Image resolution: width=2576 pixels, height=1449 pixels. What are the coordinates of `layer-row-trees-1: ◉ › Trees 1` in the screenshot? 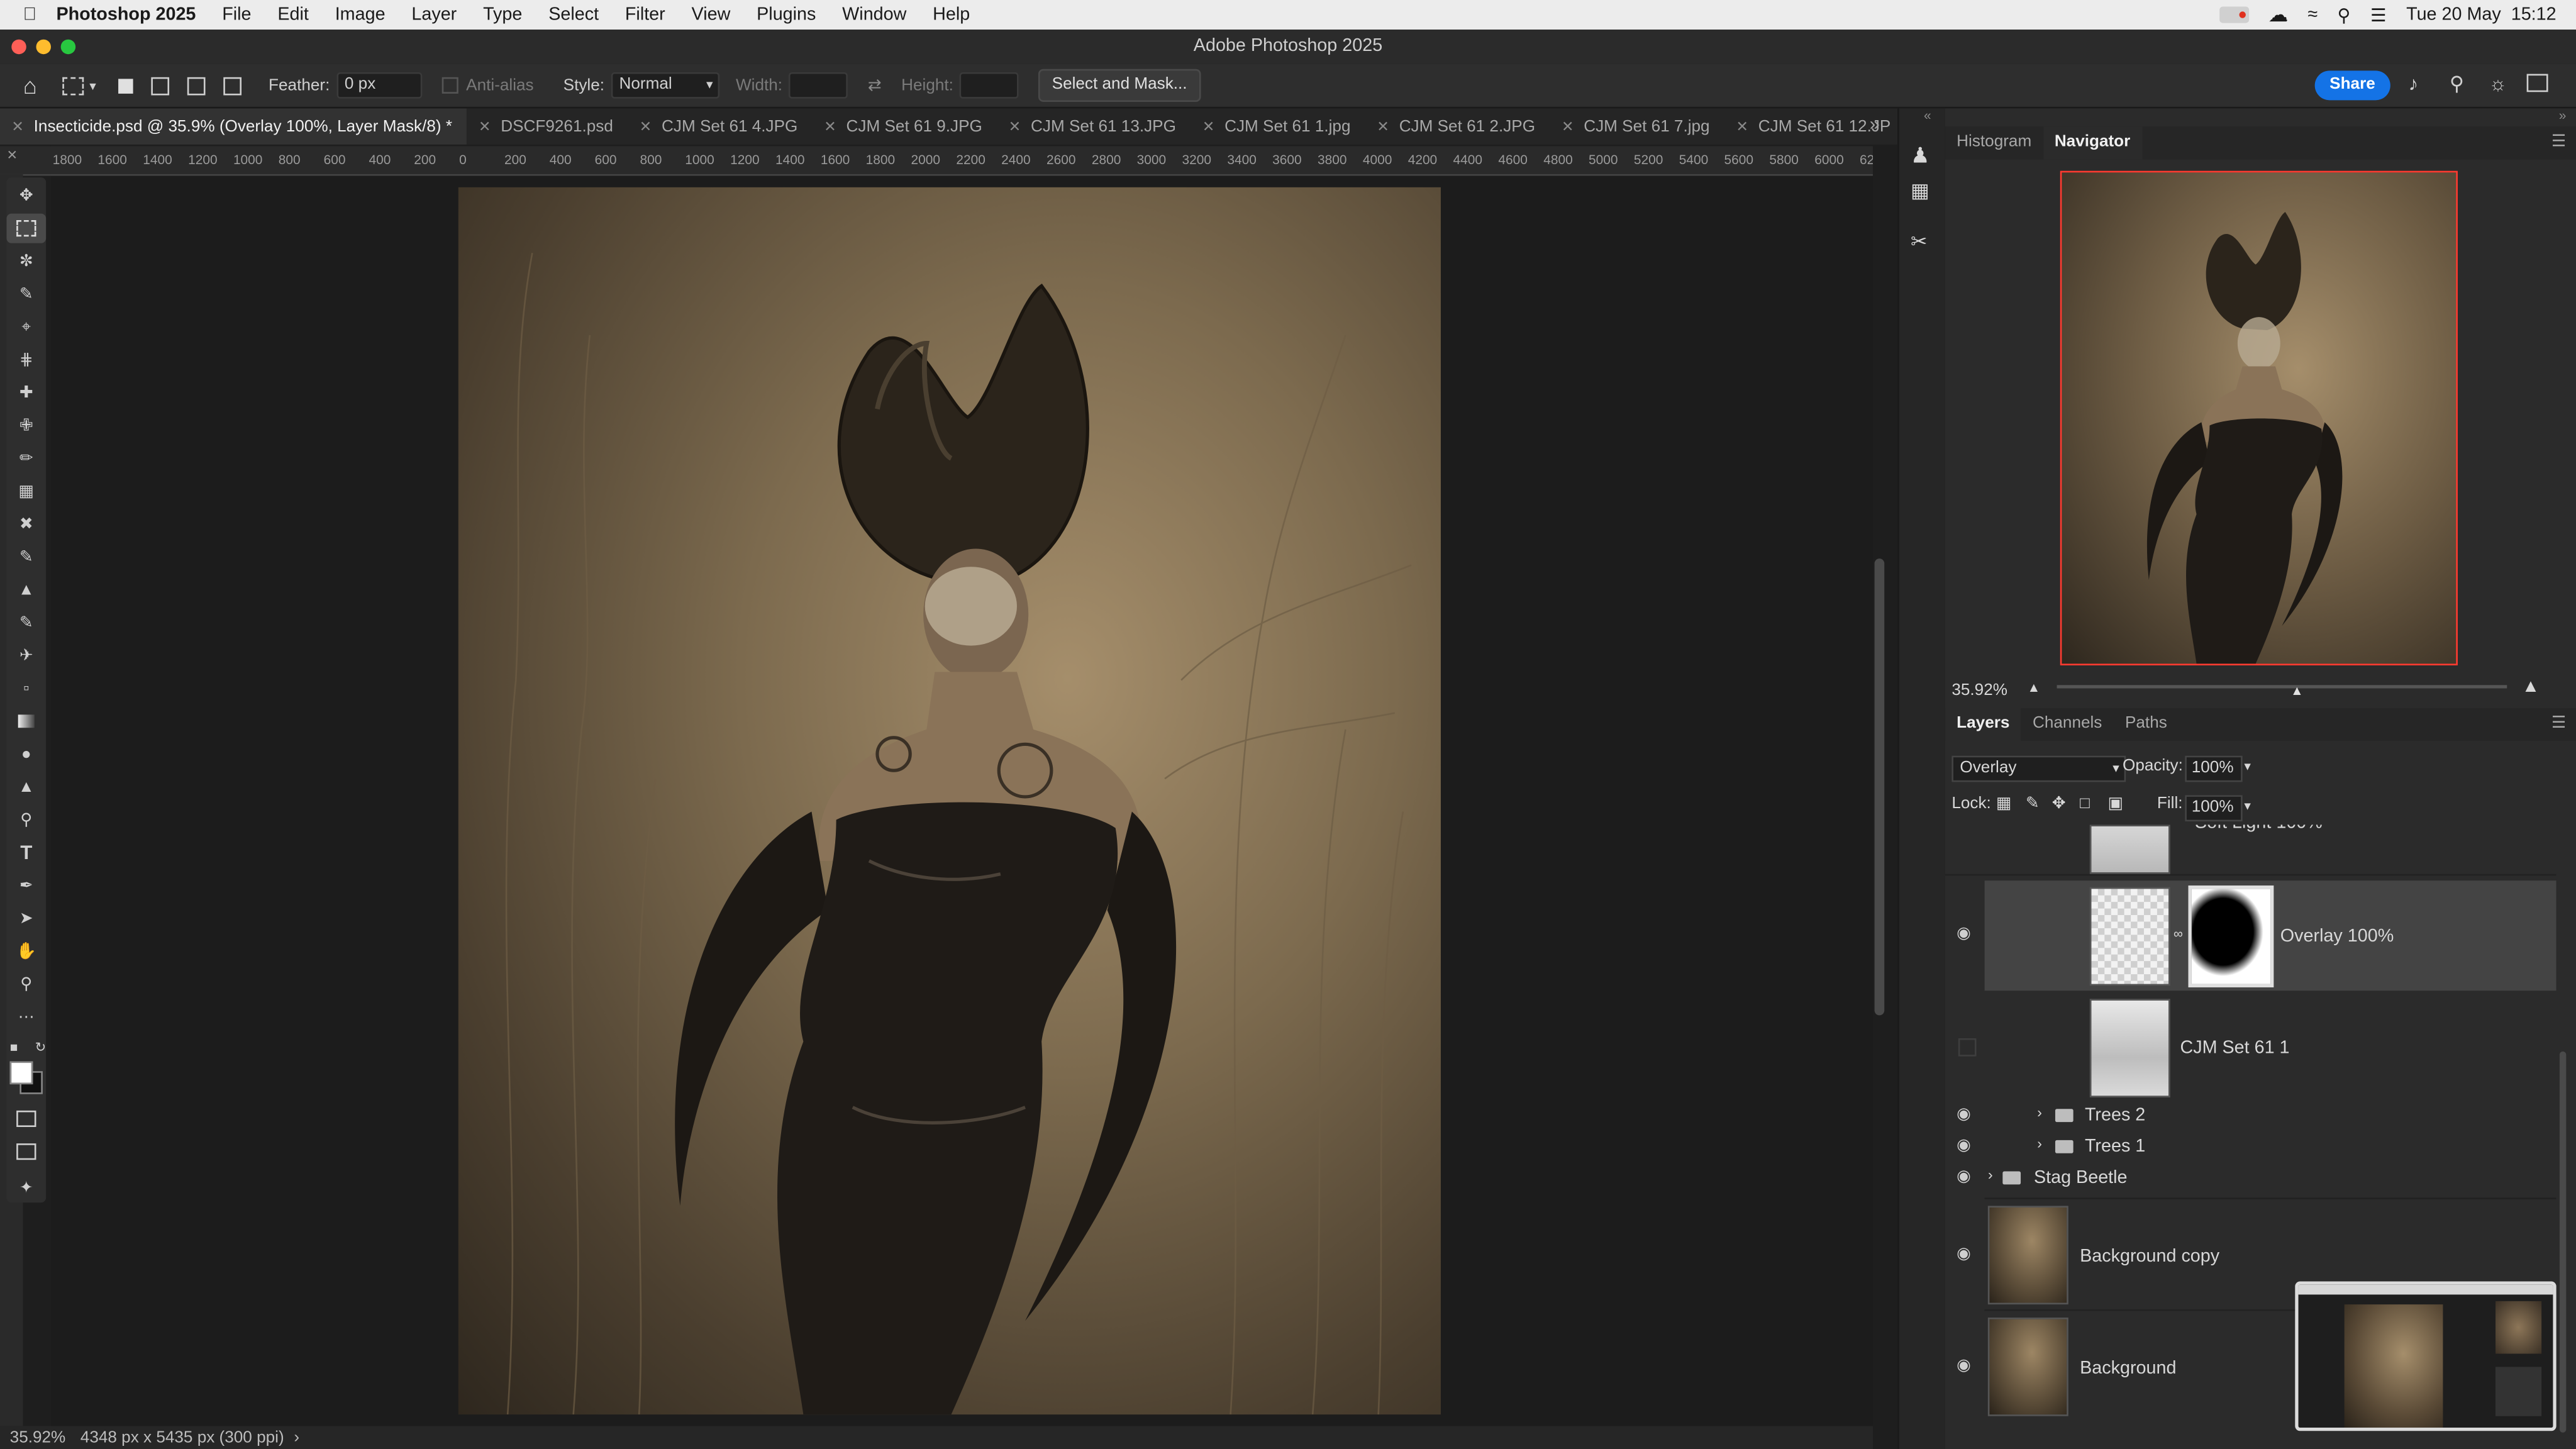 It's located at (2257, 1147).